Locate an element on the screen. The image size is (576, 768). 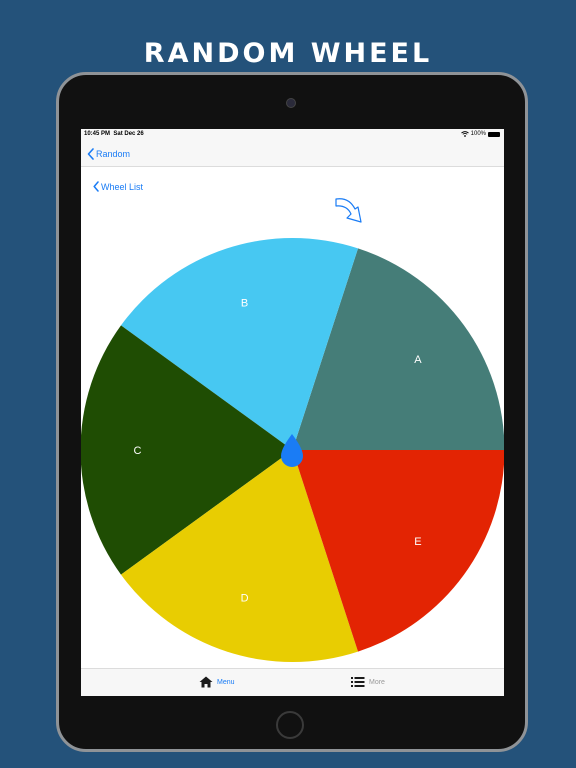
wheel-segment-label: A is located at coordinates (418, 360).